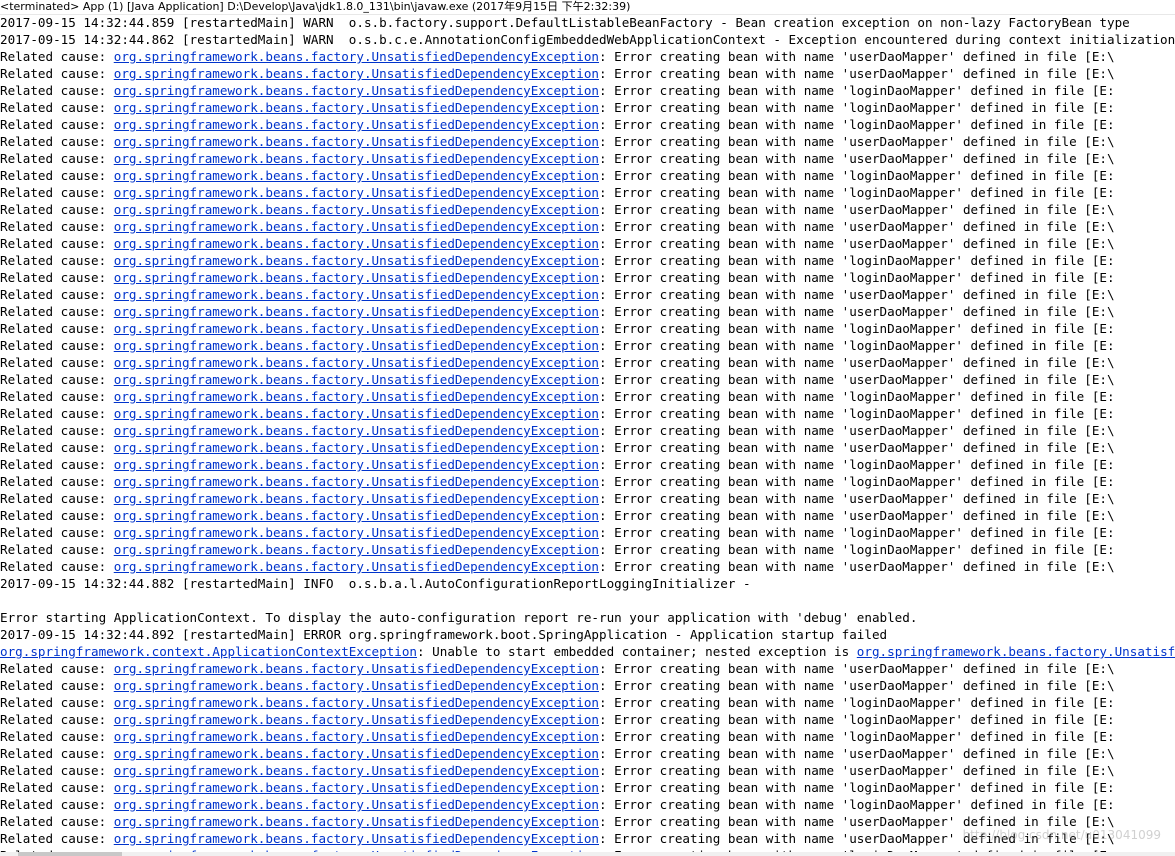 This screenshot has width=1175, height=856. What do you see at coordinates (587, 854) in the screenshot?
I see `horizontal-scrollbar` at bounding box center [587, 854].